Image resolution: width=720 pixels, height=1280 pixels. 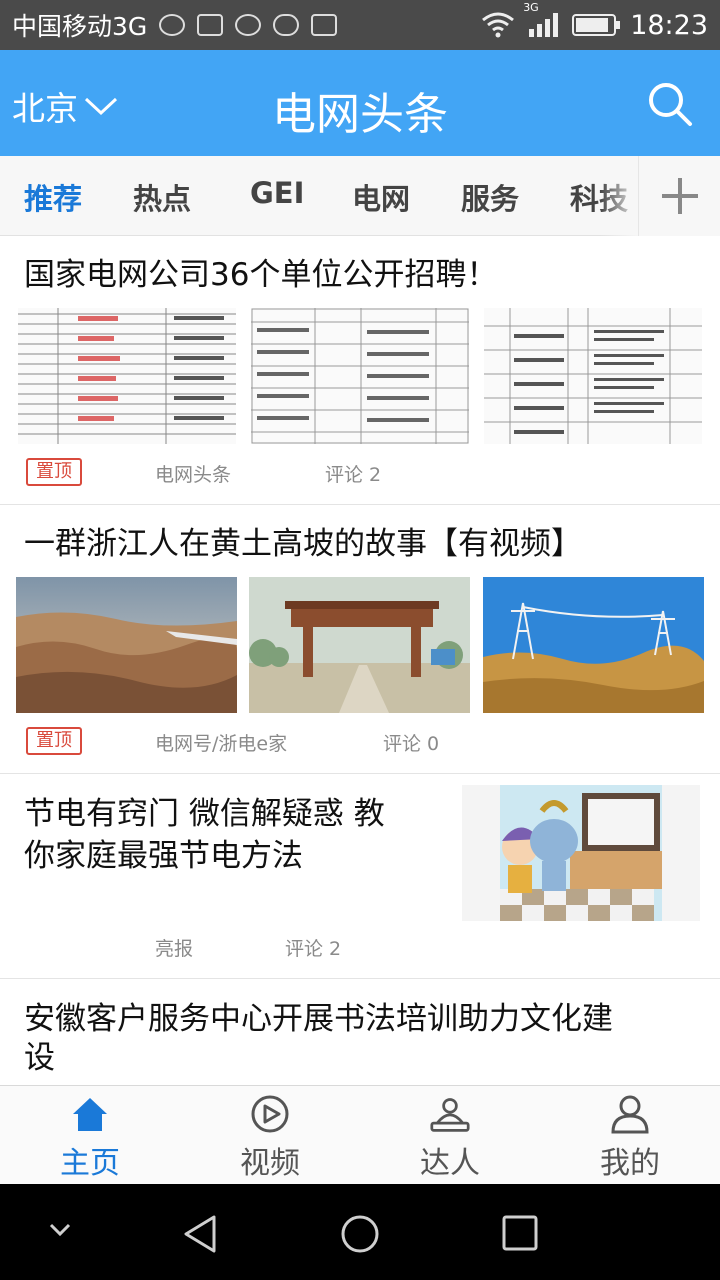 I want to click on add-tab-button, so click(x=679, y=196).